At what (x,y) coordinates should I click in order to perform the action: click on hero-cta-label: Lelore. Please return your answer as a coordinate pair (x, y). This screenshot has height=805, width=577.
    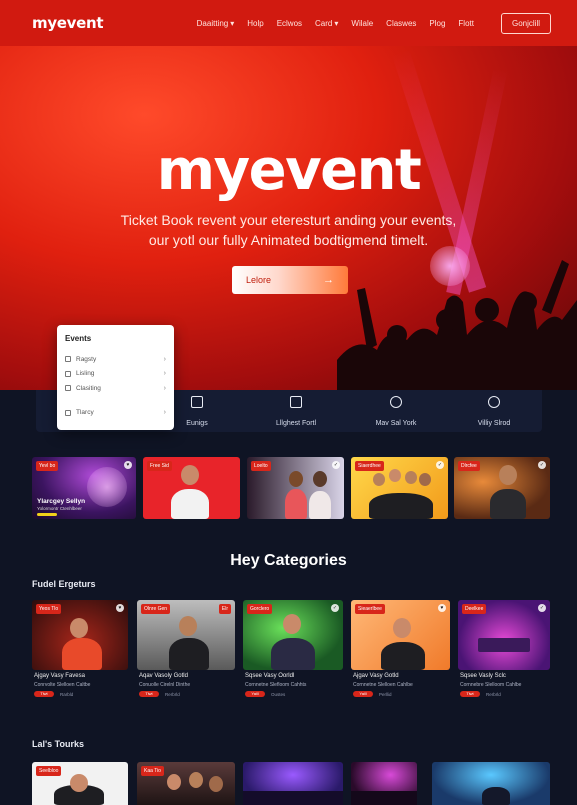
    Looking at the image, I should click on (259, 280).